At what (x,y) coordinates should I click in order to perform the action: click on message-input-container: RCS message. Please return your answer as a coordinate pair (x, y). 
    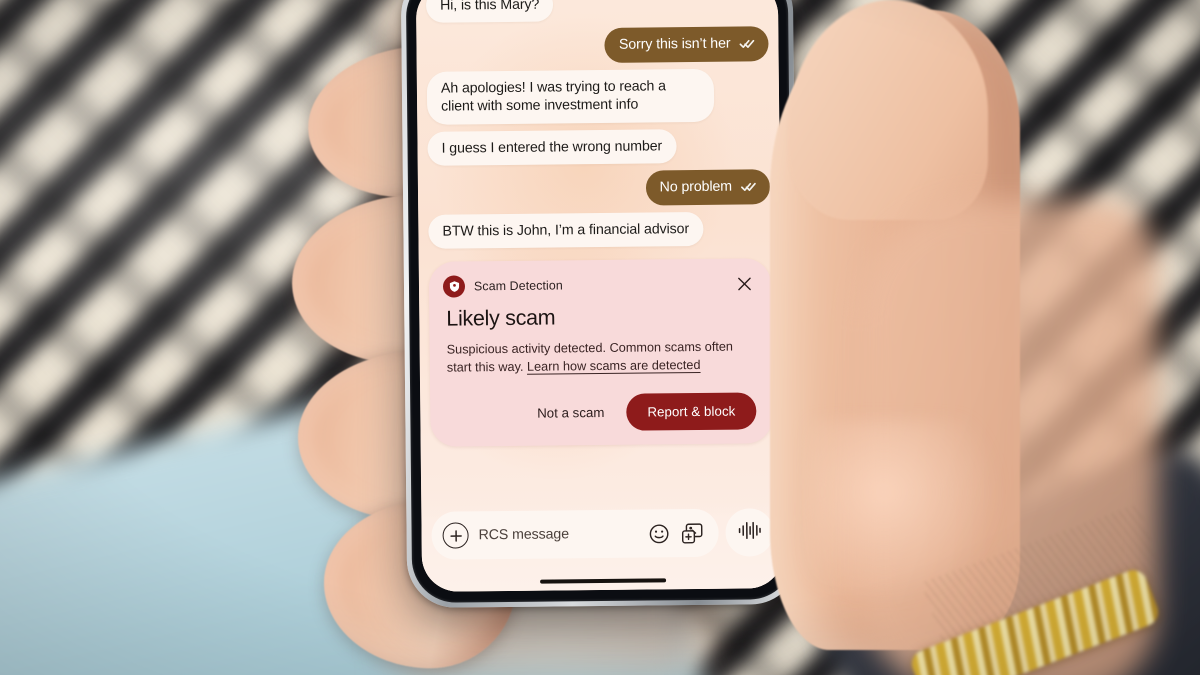
    Looking at the image, I should click on (575, 534).